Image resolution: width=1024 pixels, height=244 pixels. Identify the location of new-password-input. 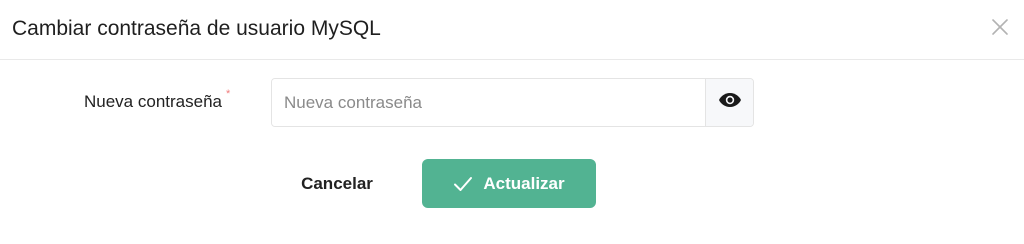
(488, 102).